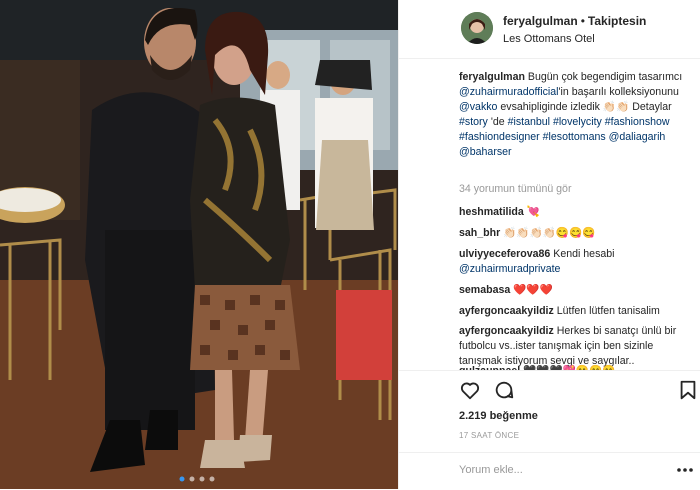  I want to click on caption-mention-1: @zuhairmuradofficial, so click(508, 92).